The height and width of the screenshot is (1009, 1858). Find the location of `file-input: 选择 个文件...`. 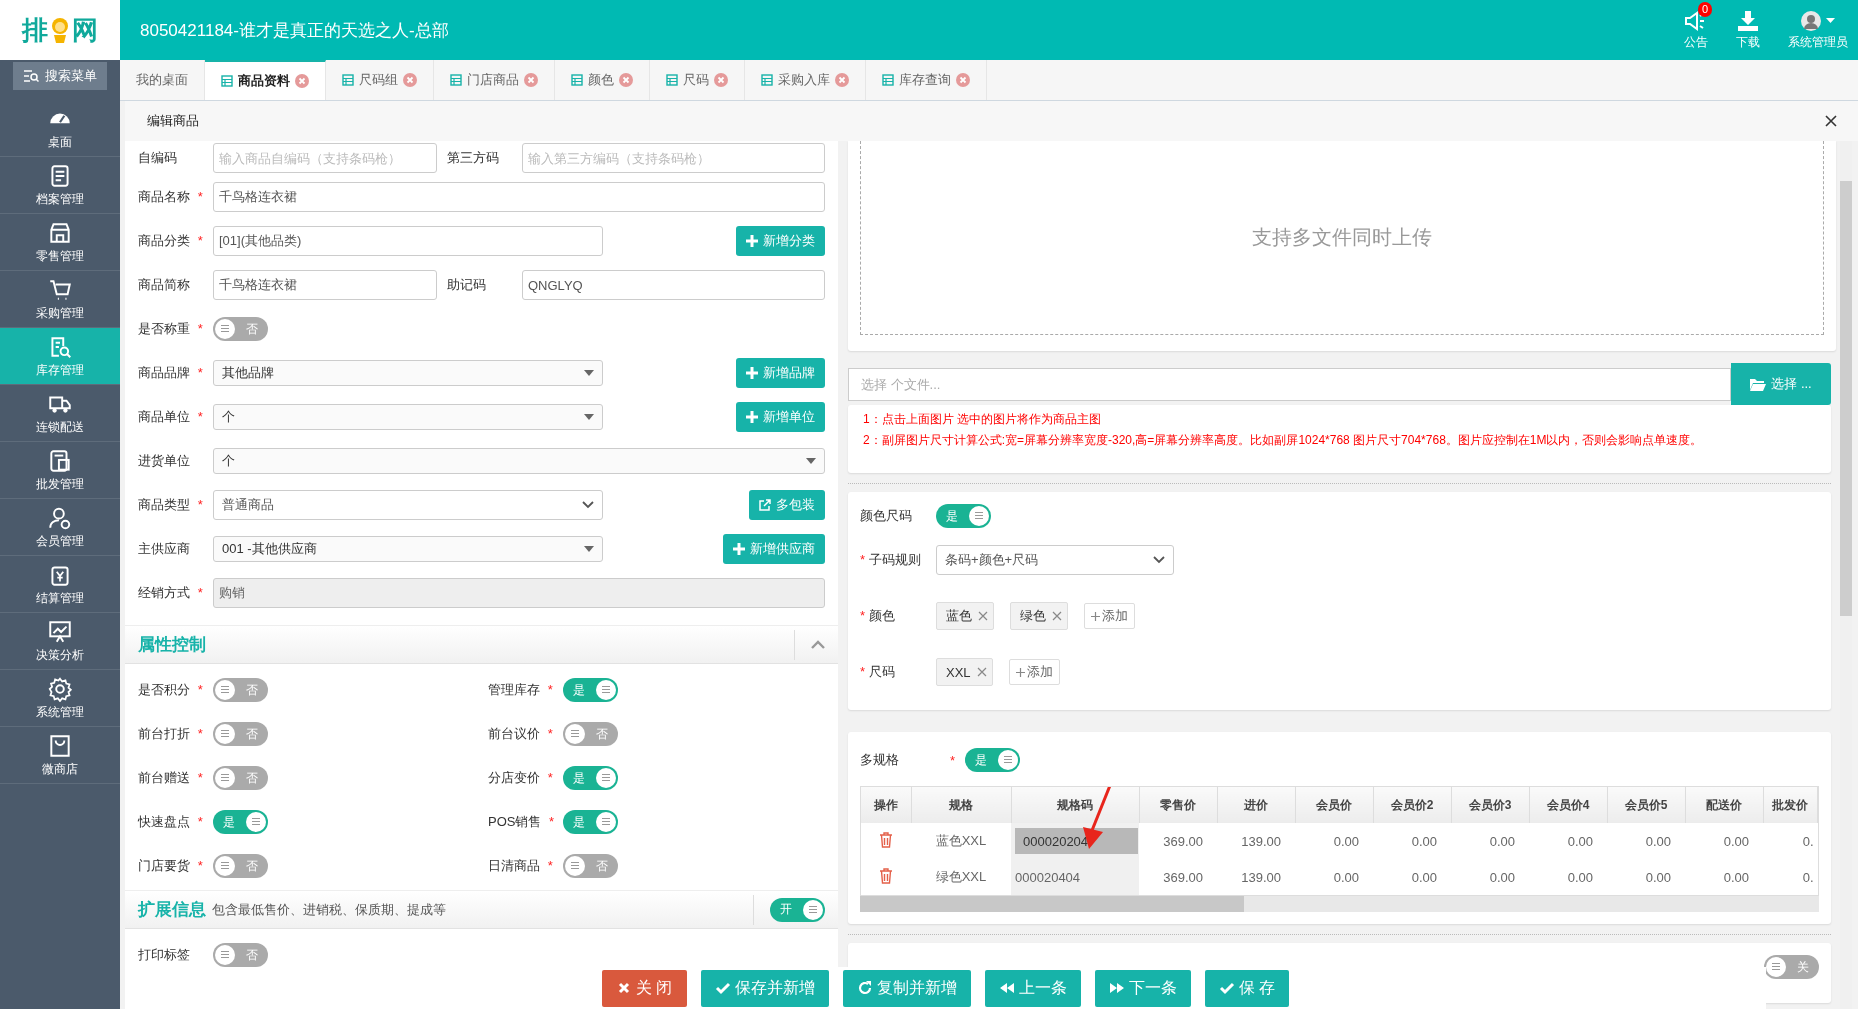

file-input: 选择 个文件... is located at coordinates (1289, 384).